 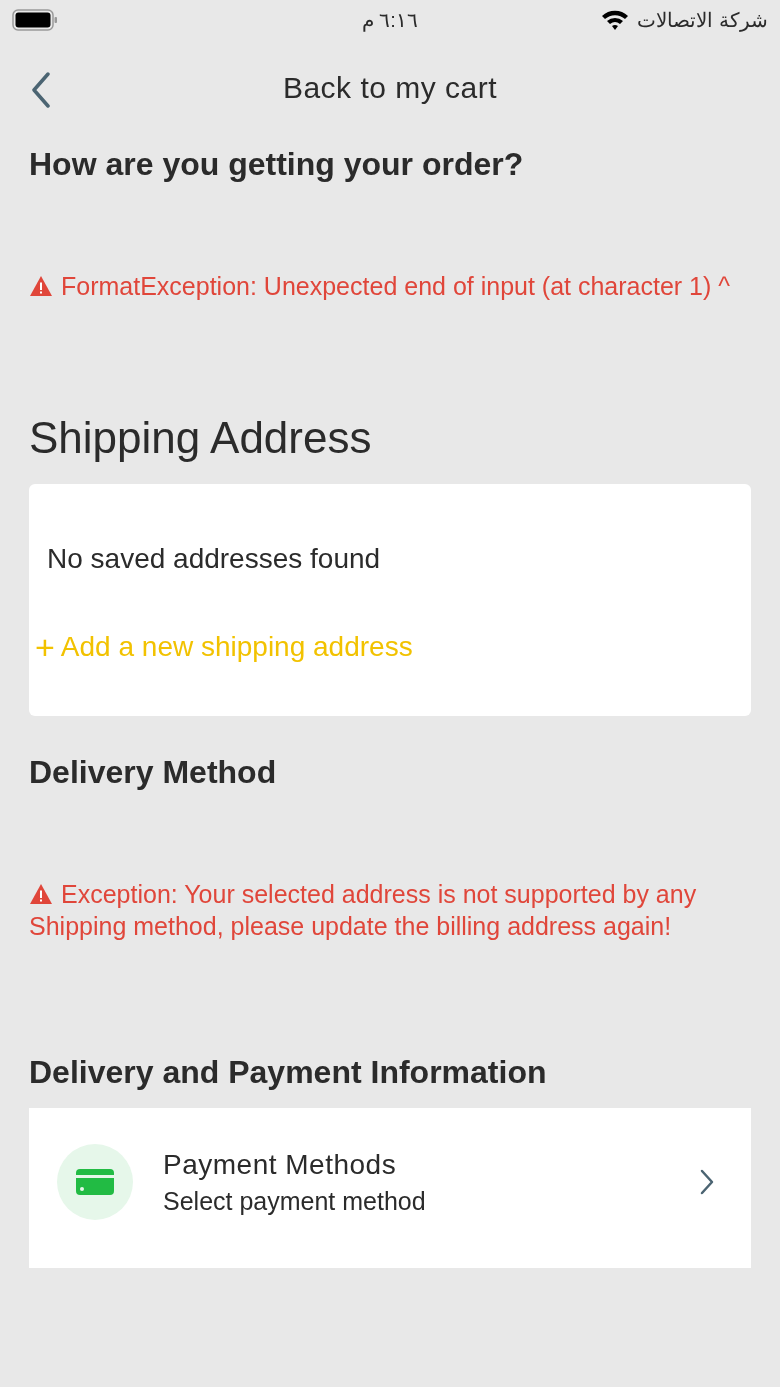 I want to click on chevron-right-icon, so click(x=707, y=1182).